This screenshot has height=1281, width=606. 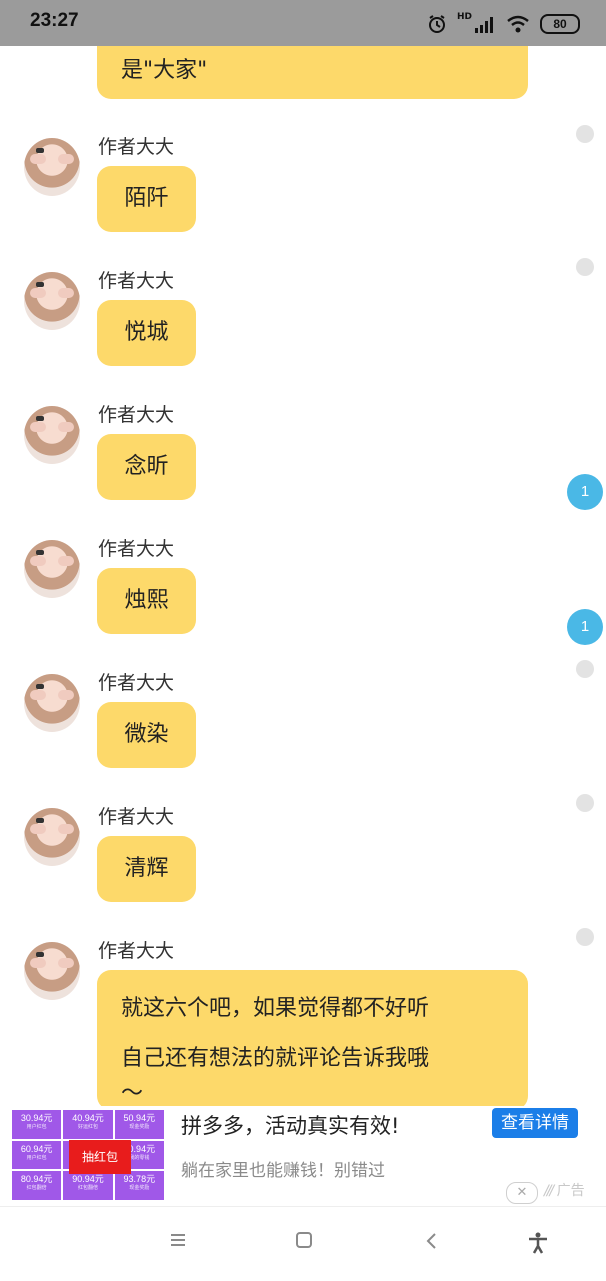 I want to click on menu-button, so click(x=178, y=1243).